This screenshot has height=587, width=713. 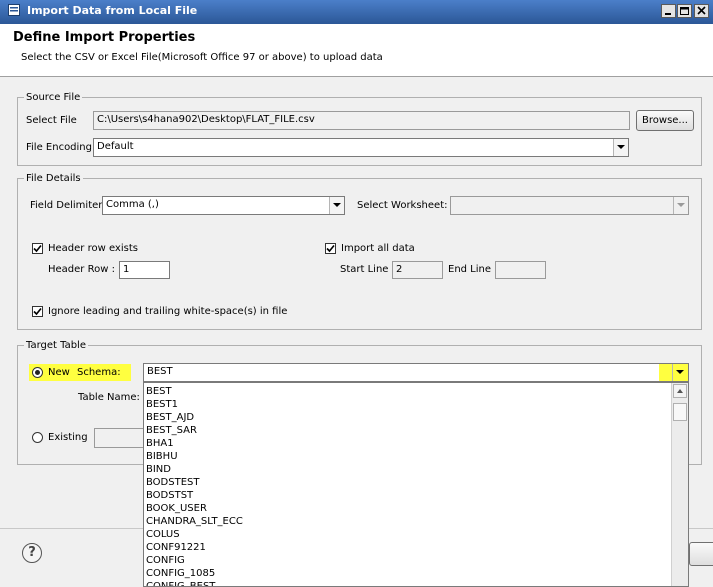 What do you see at coordinates (132, 204) in the screenshot?
I see `field-delimiter-value: Comma (,)` at bounding box center [132, 204].